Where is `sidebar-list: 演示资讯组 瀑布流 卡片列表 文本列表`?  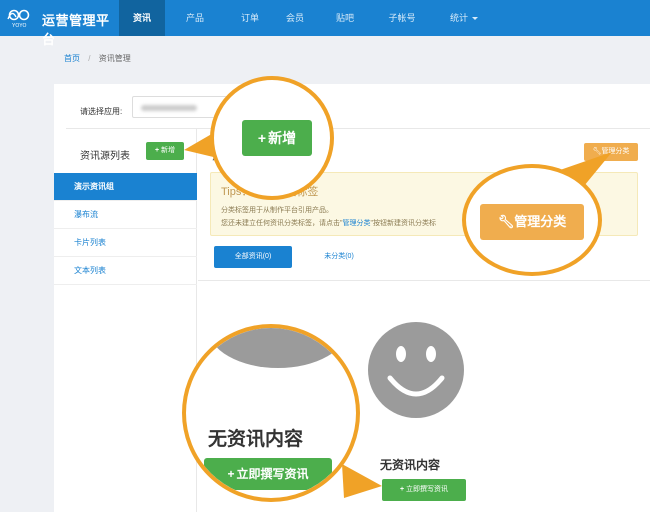
sidebar-list: 演示资讯组 瀑布流 卡片列表 文本列表 is located at coordinates (125, 229).